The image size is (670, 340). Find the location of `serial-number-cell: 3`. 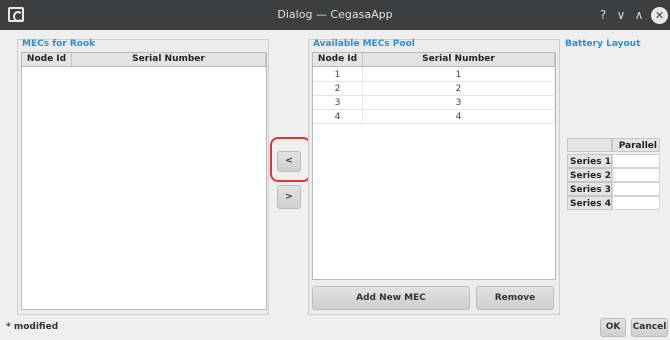

serial-number-cell: 3 is located at coordinates (459, 103).